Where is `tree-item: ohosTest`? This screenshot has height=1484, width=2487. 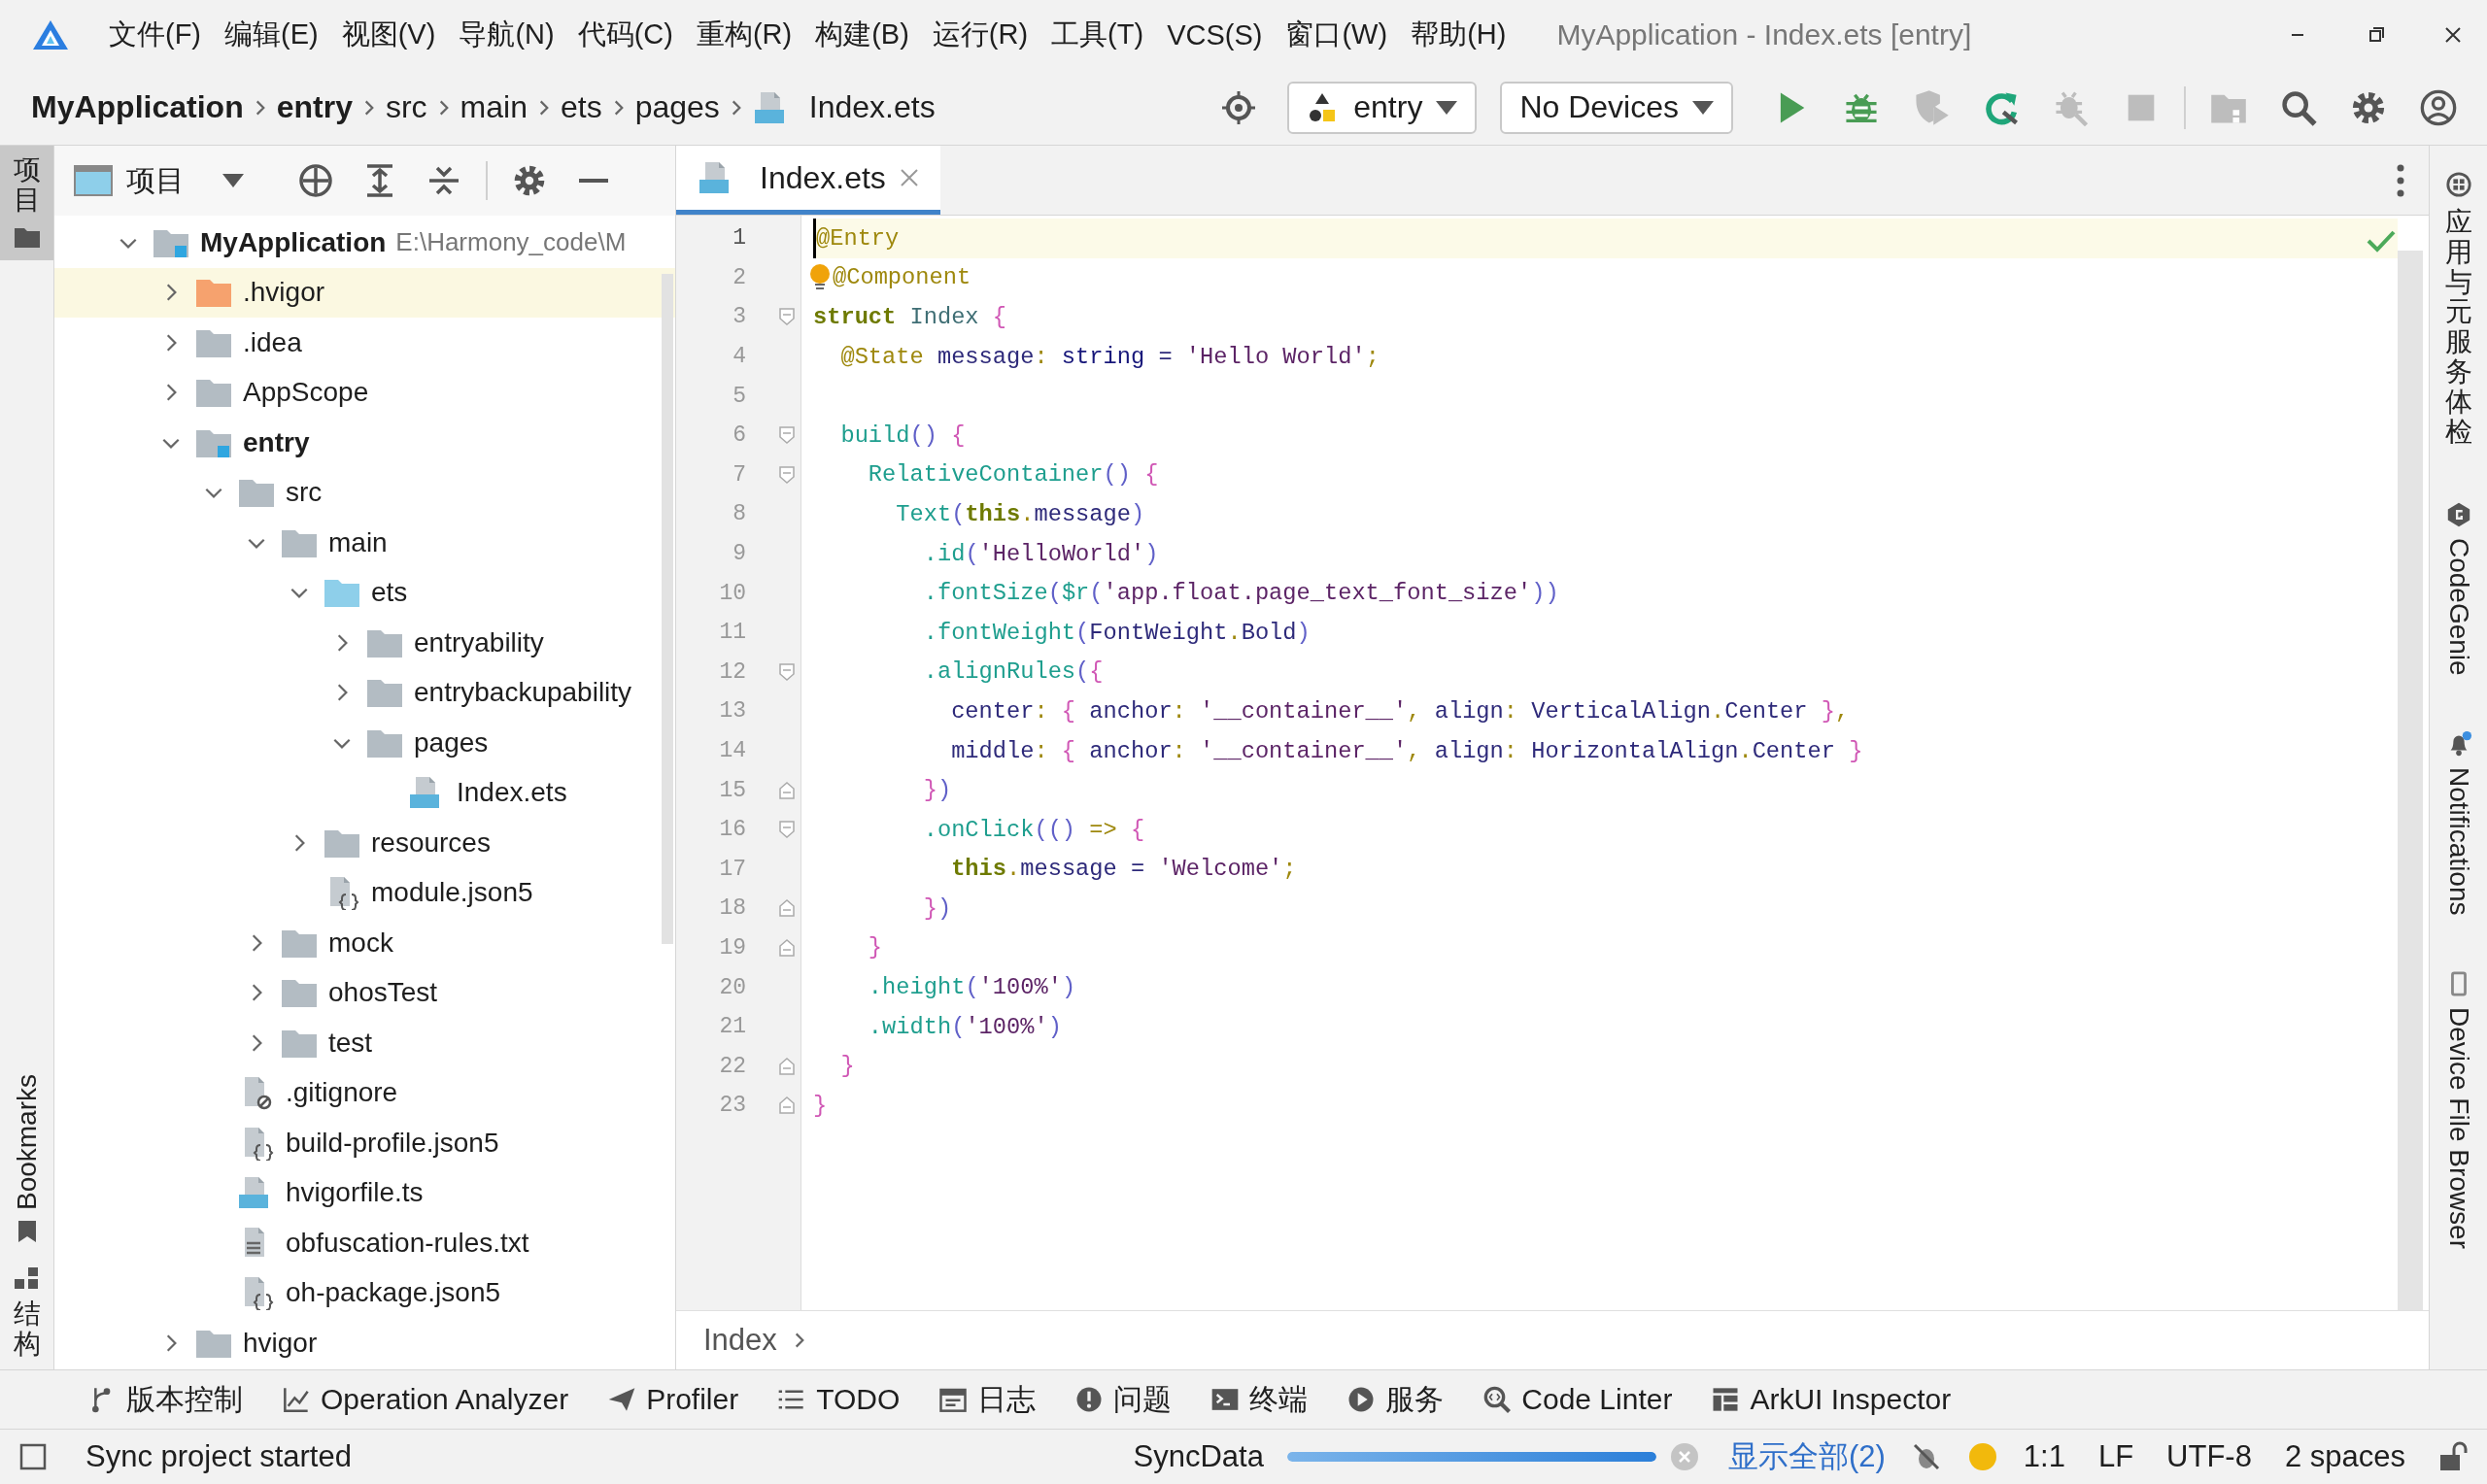 tree-item: ohosTest is located at coordinates (364, 992).